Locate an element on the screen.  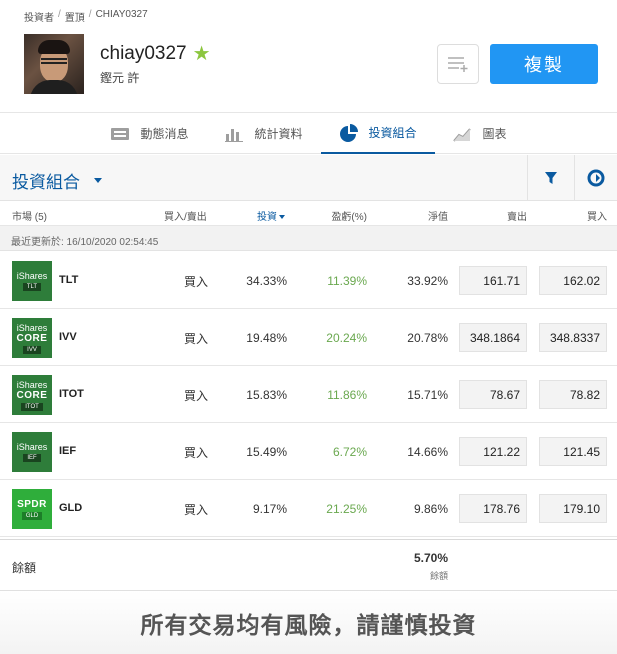
fund-logo: iShares CORE IVV is located at coordinates (32, 338).